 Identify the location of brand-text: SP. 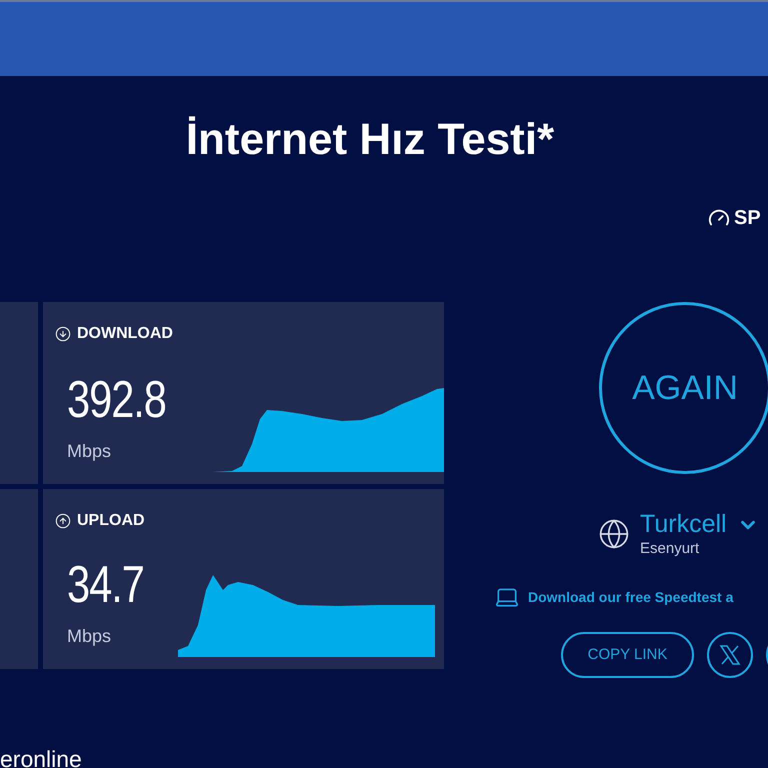
(747, 218).